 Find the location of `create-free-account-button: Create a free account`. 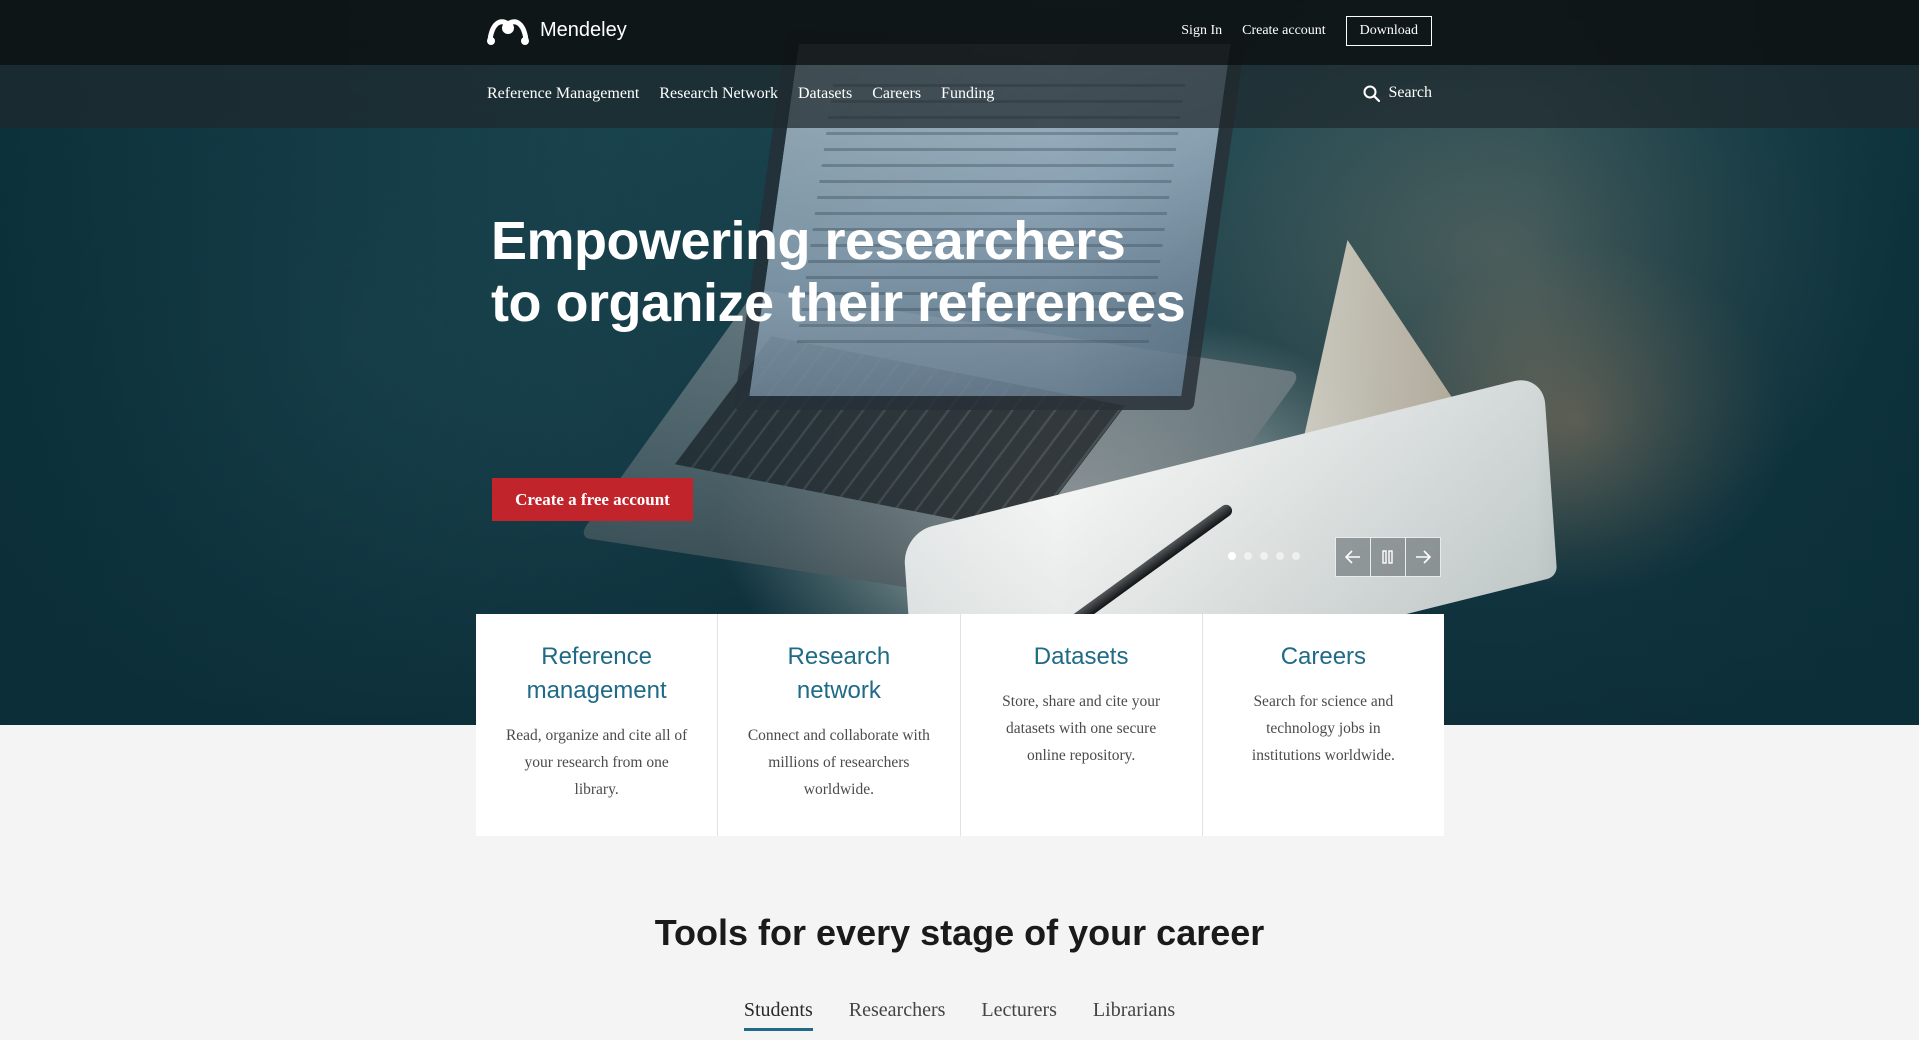

create-free-account-button: Create a free account is located at coordinates (592, 499).